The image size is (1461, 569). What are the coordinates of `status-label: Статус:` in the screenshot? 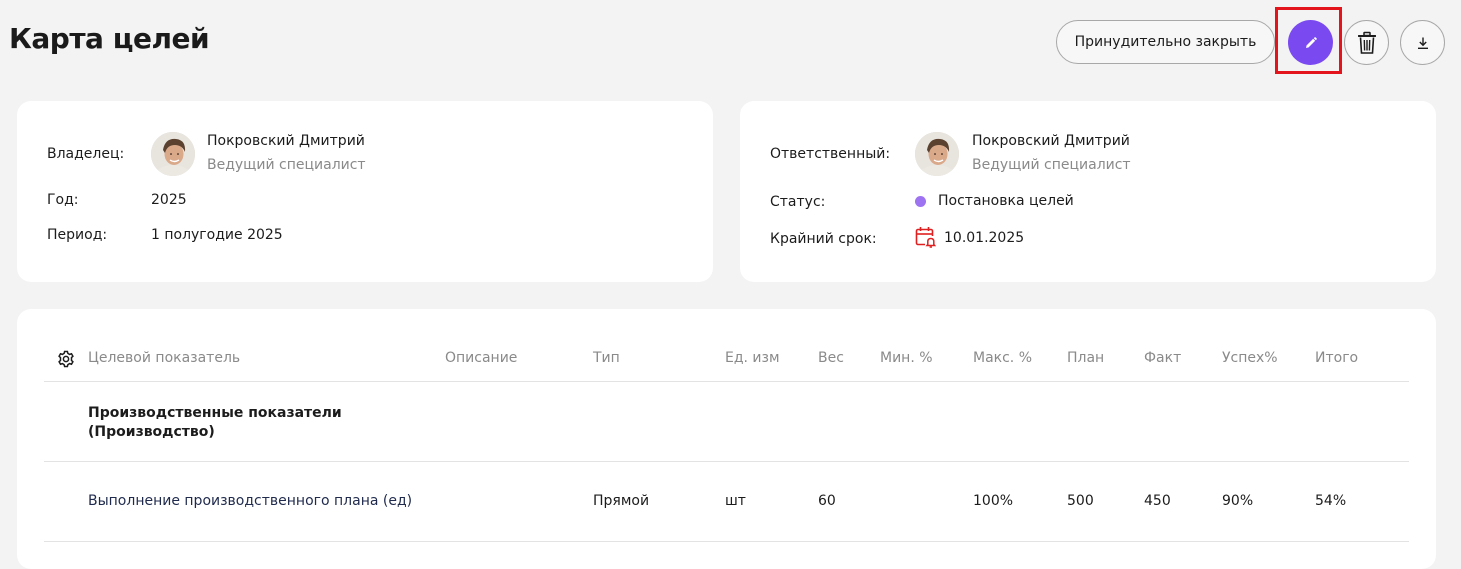 It's located at (797, 202).